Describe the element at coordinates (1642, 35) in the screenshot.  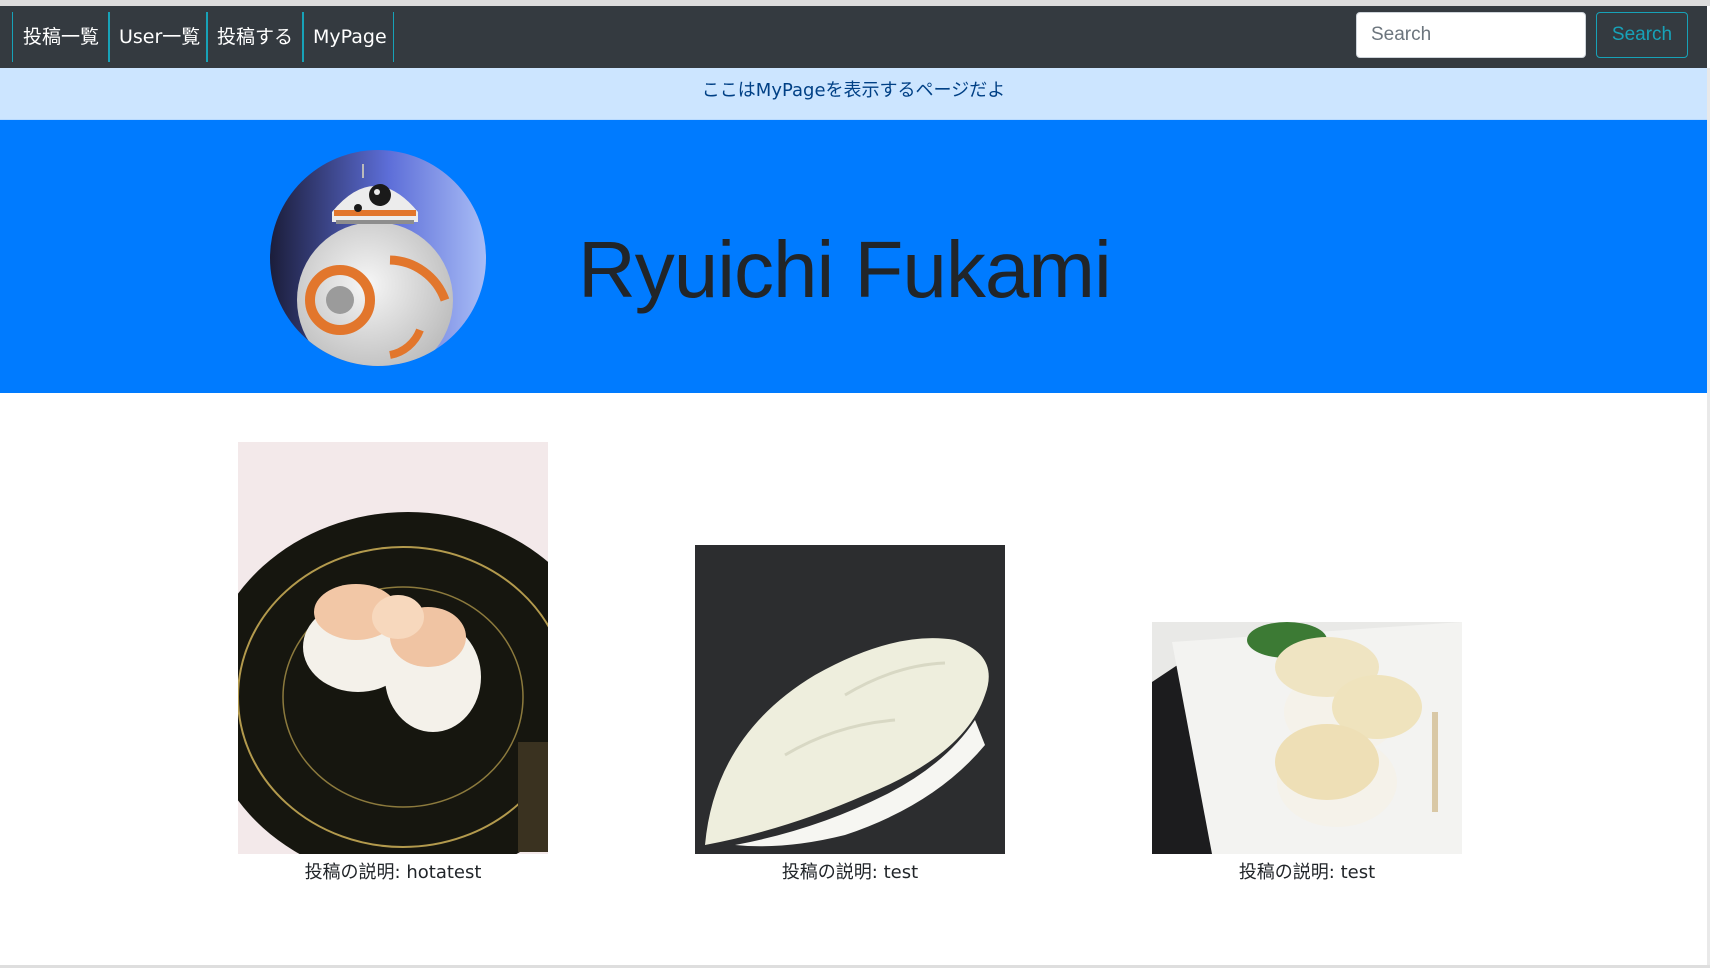
I see `search-button: Search` at that location.